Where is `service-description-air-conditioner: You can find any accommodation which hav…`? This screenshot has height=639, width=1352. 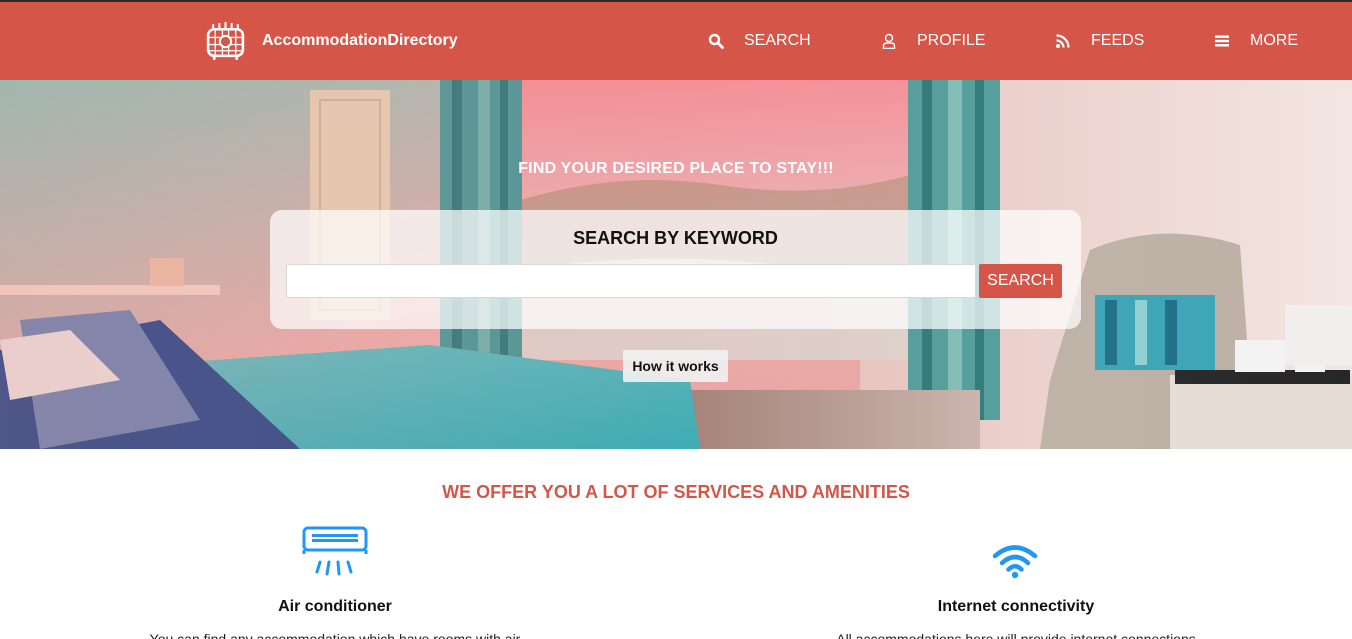
service-description-air-conditioner: You can find any accommodation which hav… is located at coordinates (335, 635).